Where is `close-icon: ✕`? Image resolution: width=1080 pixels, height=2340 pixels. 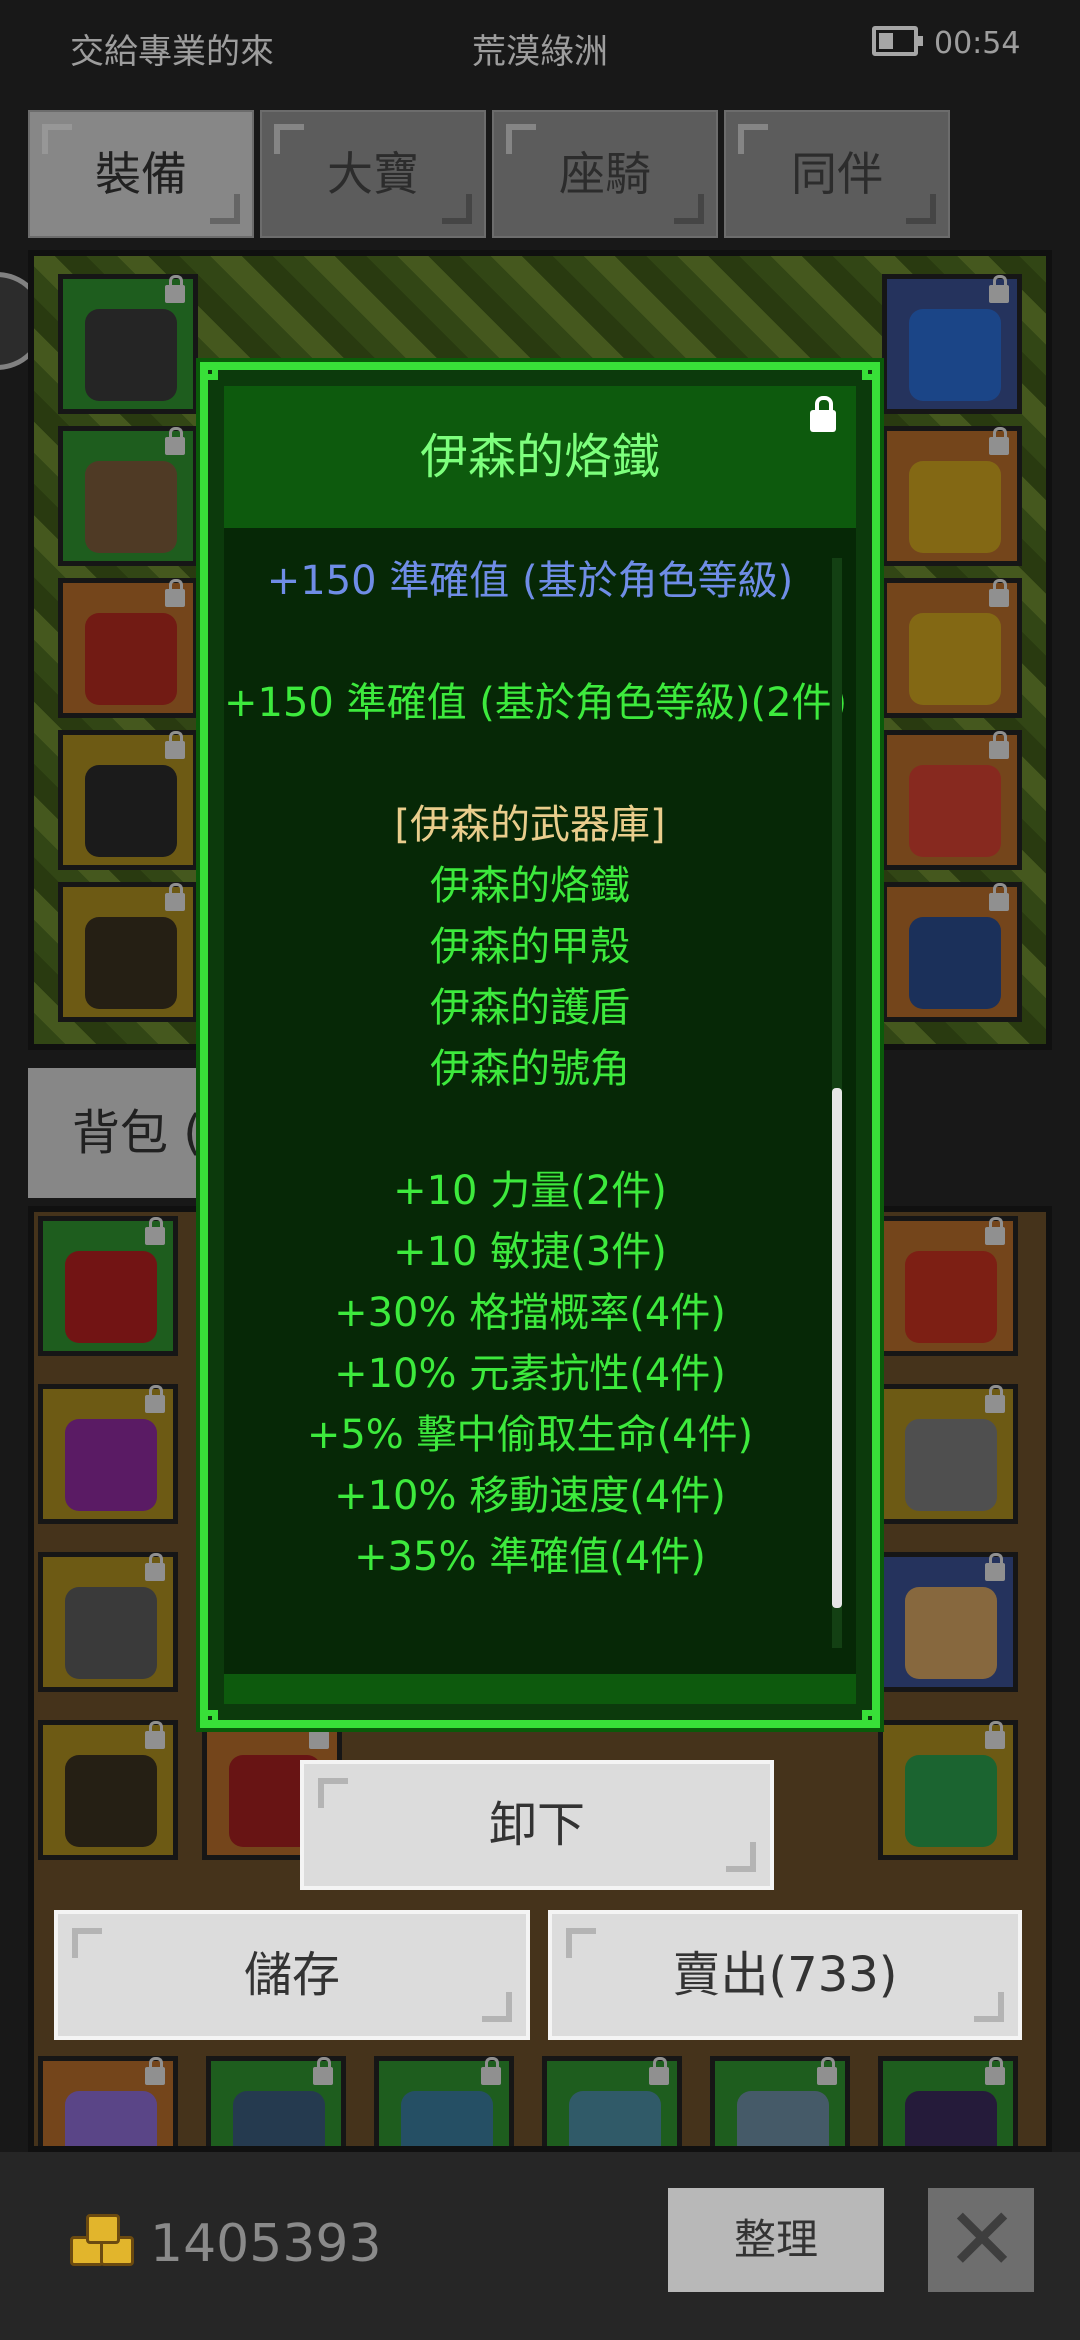 close-icon: ✕ is located at coordinates (982, 2240).